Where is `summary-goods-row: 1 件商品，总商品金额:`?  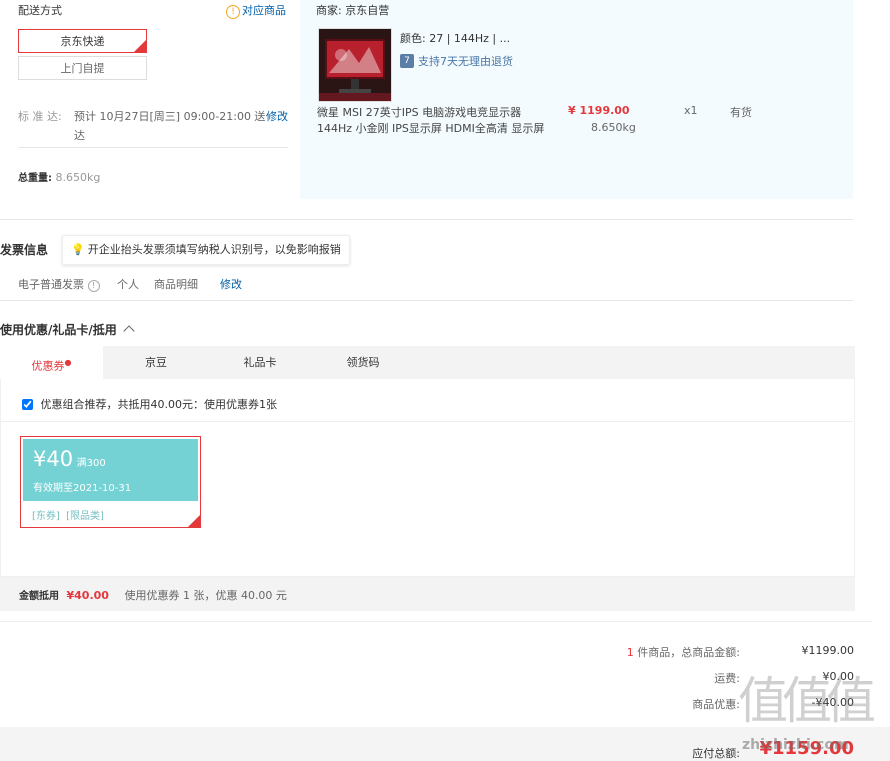
summary-goods-row: 1 件商品，总商品金额: is located at coordinates (683, 652).